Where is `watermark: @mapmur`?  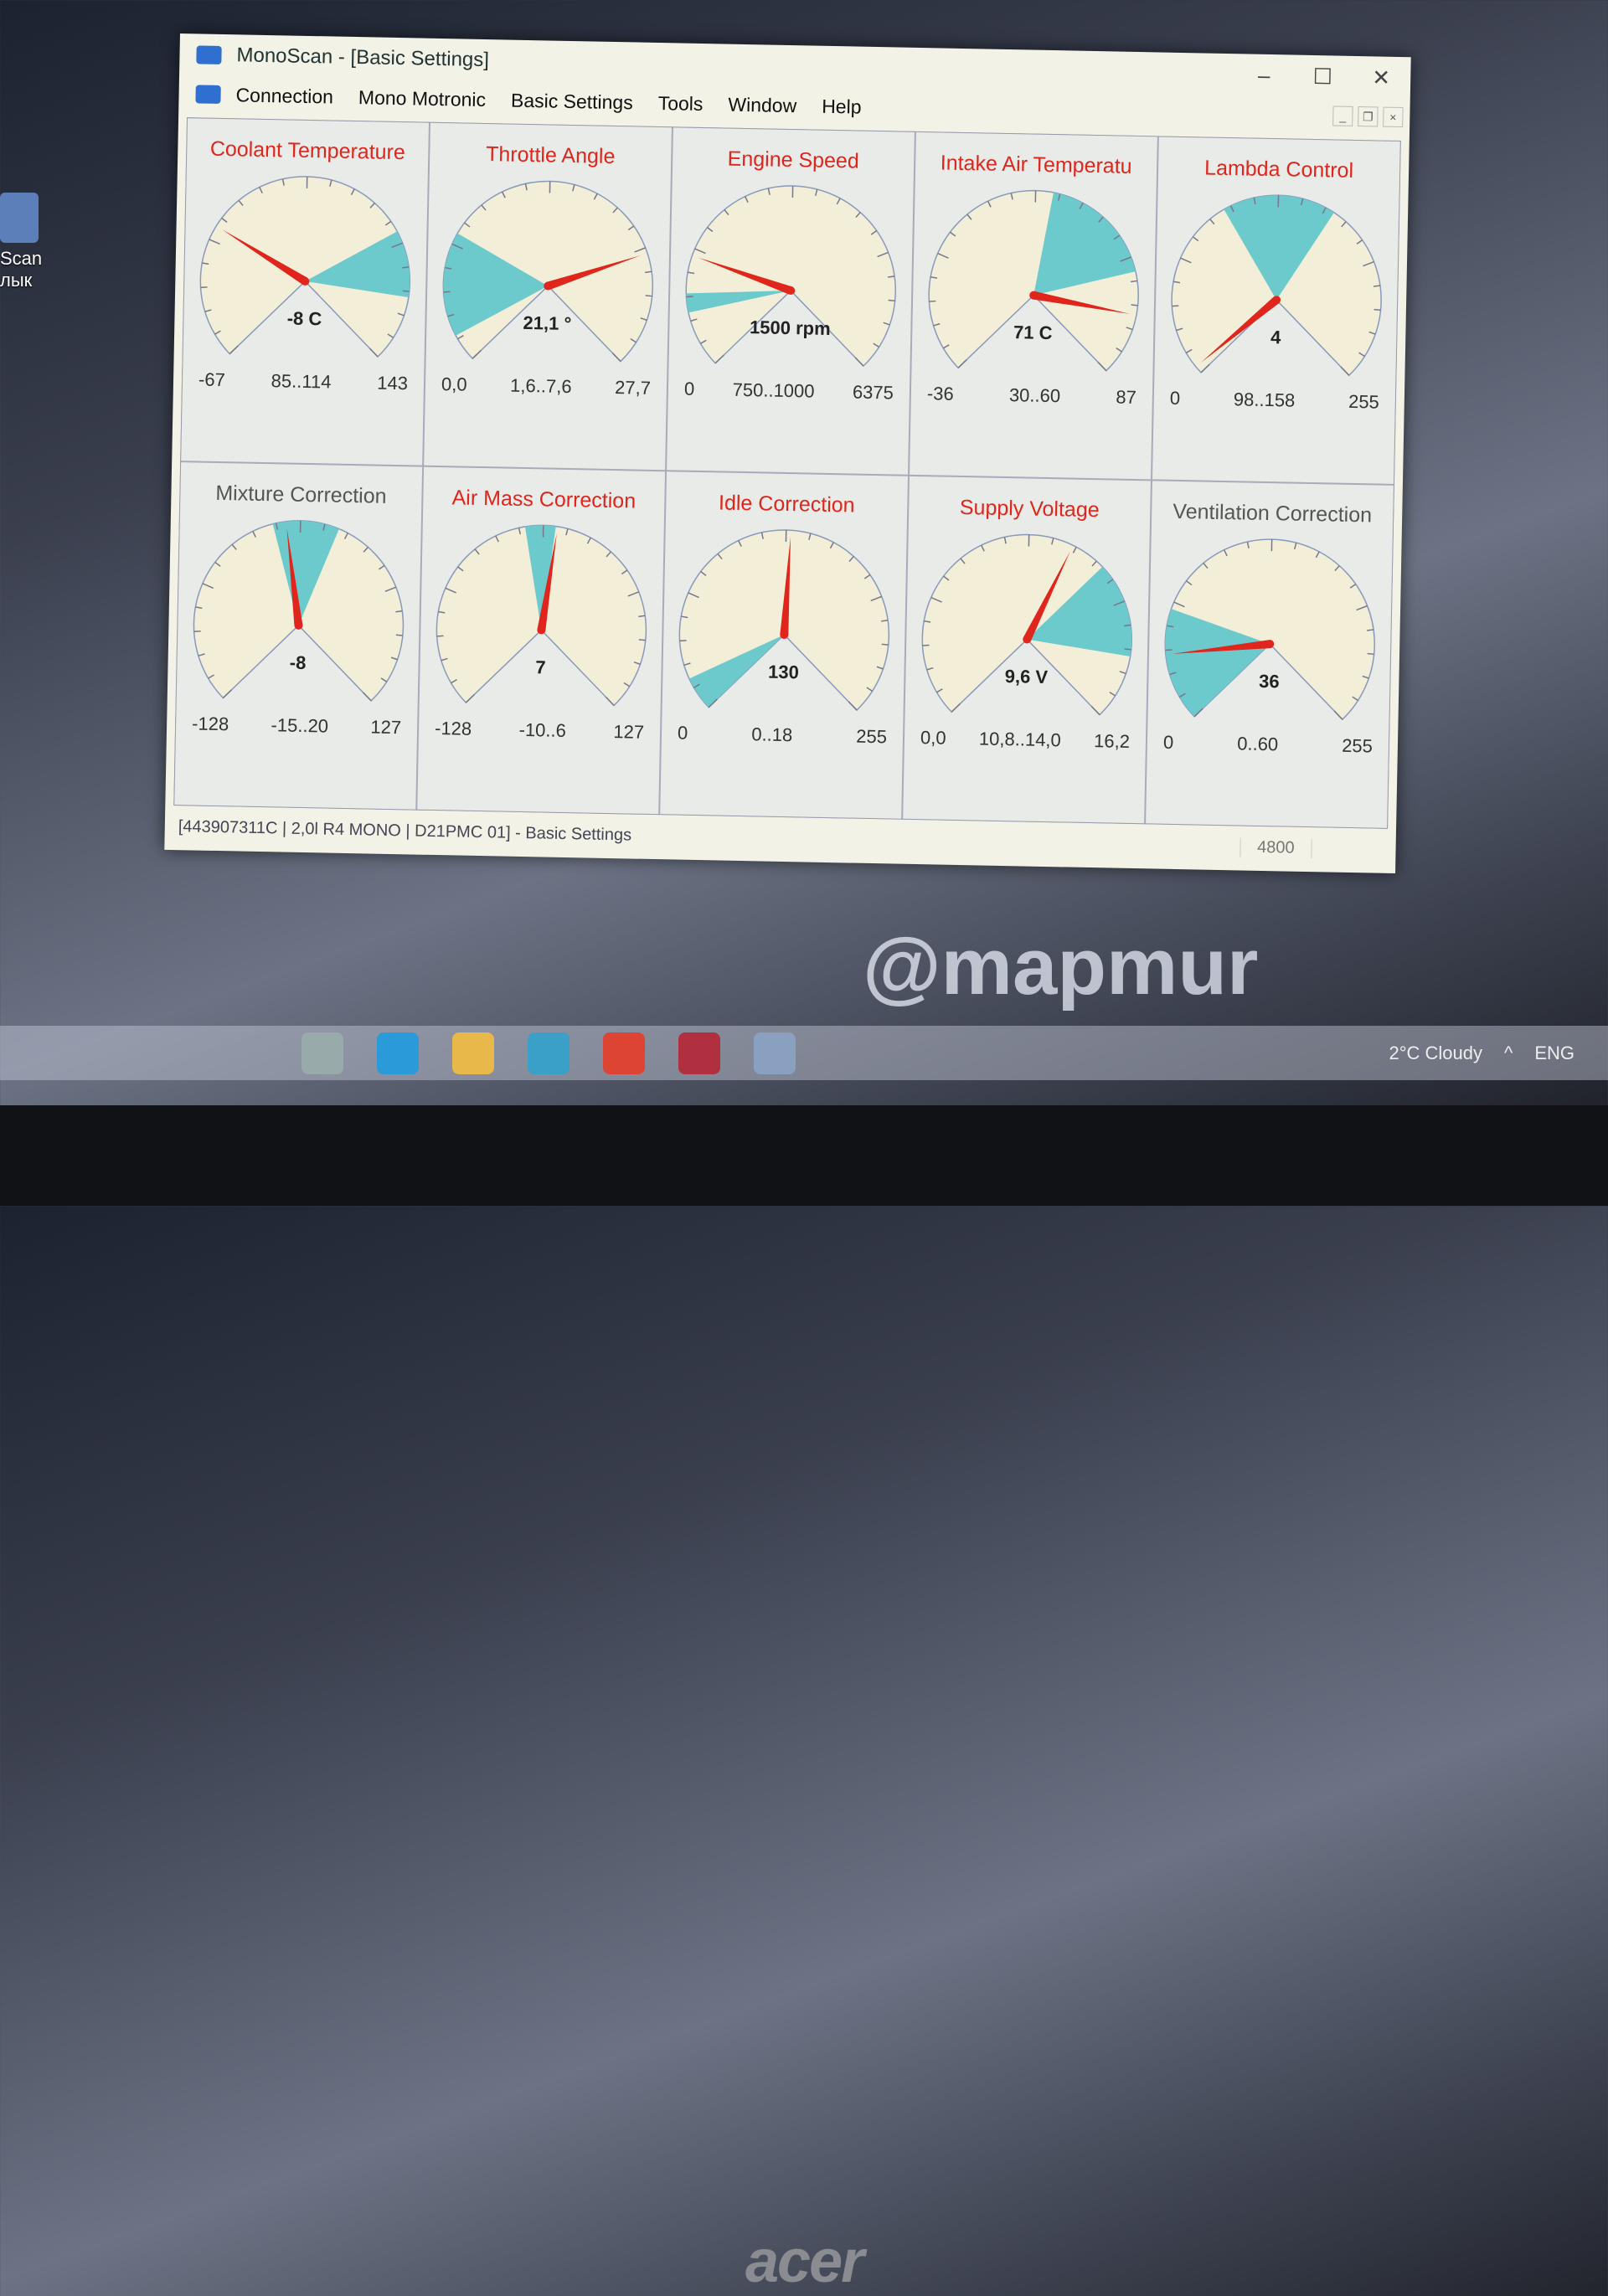
watermark: @mapmur is located at coordinates (1060, 967).